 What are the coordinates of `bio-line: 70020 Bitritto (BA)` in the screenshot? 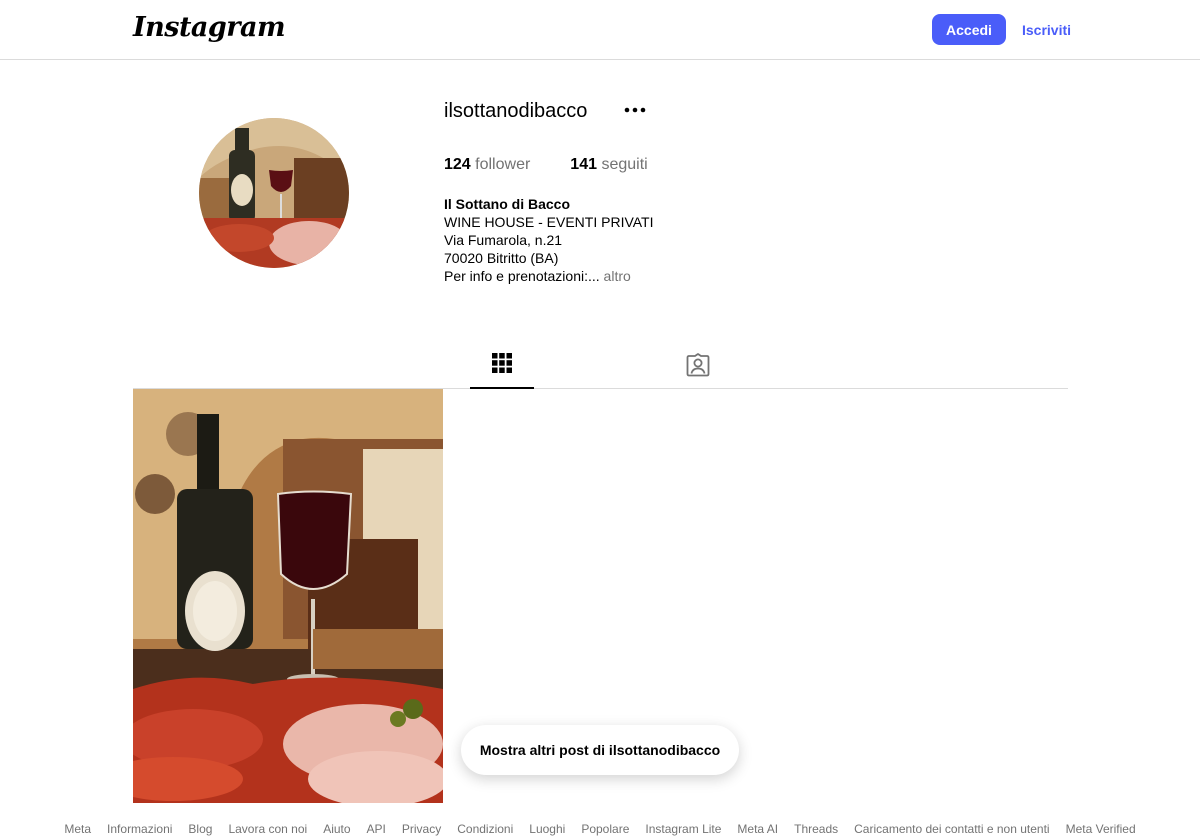 It's located at (501, 258).